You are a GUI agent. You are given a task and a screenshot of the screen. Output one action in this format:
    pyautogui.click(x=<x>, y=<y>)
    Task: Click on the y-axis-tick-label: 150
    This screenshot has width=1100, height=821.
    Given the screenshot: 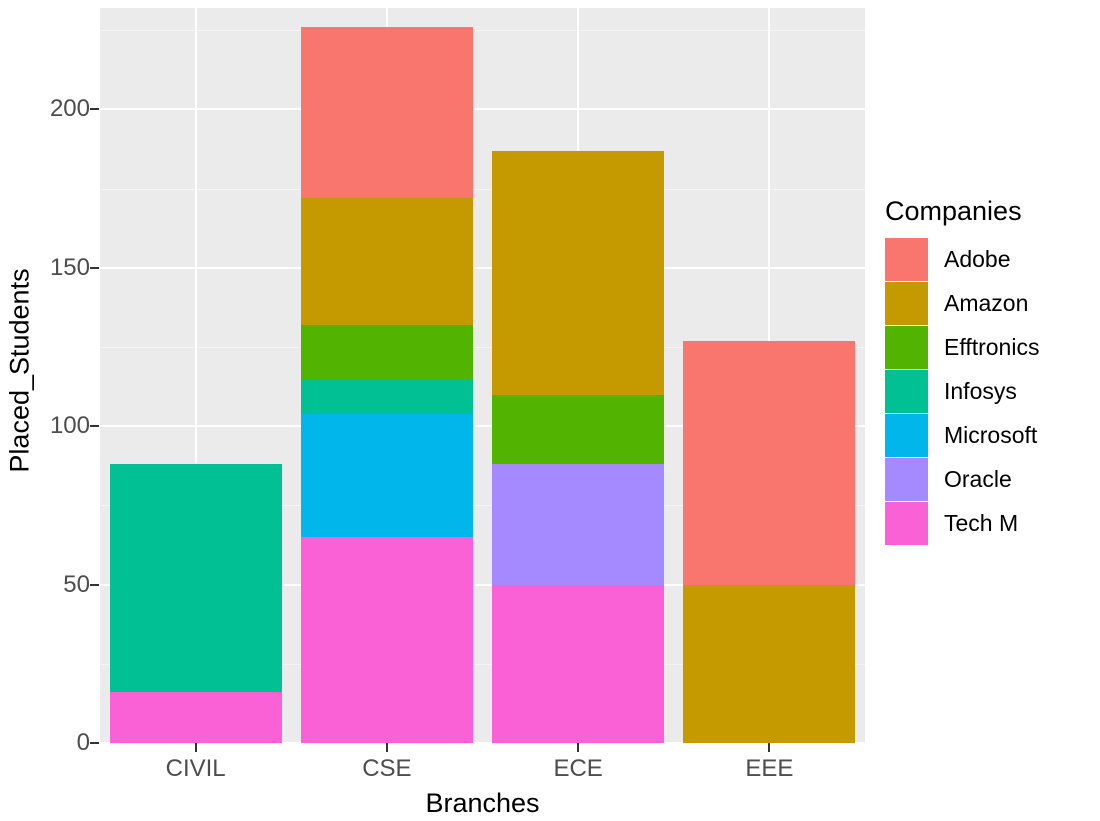 What is the action you would take?
    pyautogui.click(x=69, y=267)
    